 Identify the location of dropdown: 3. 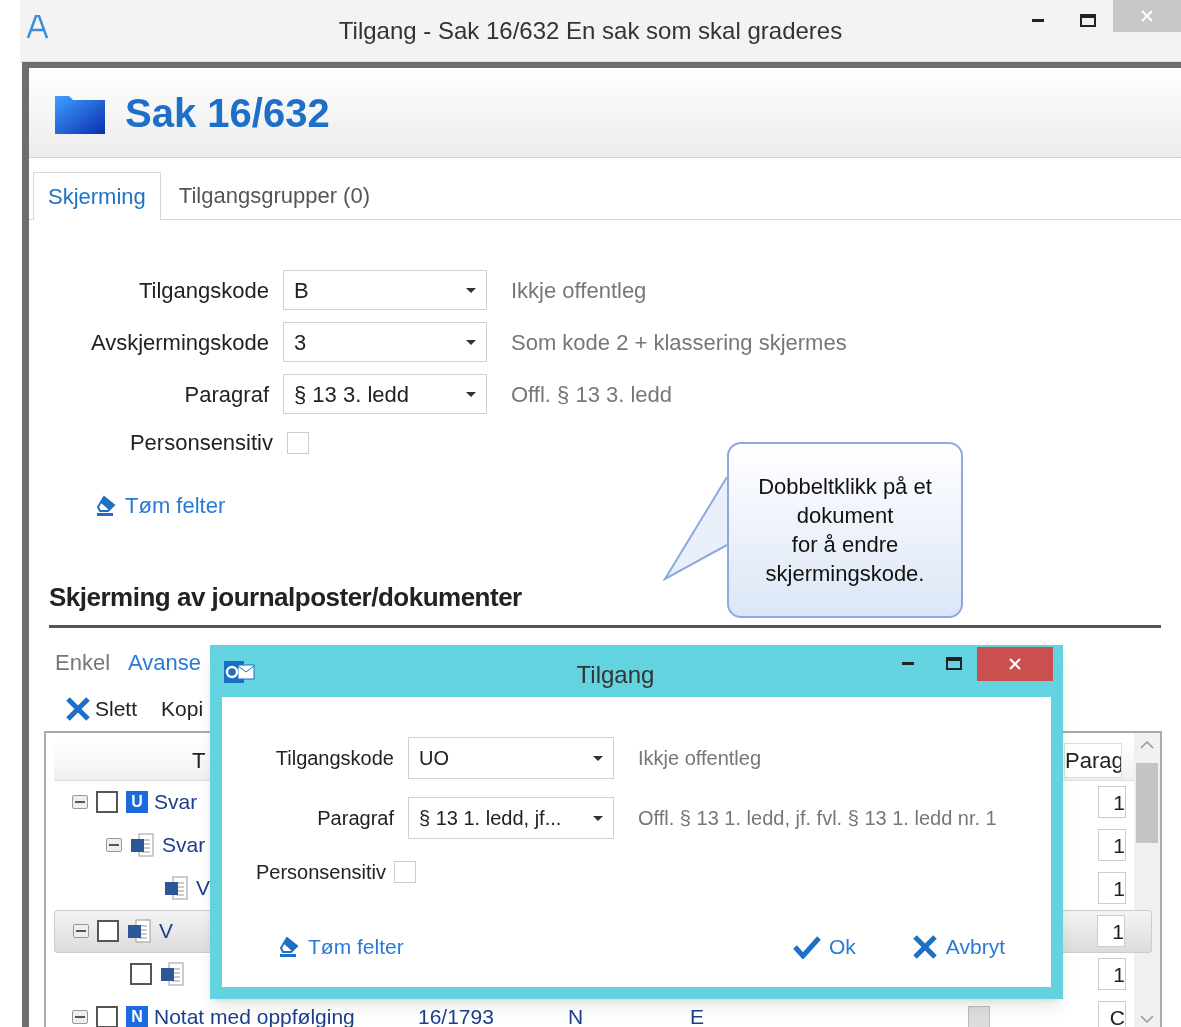
(385, 342).